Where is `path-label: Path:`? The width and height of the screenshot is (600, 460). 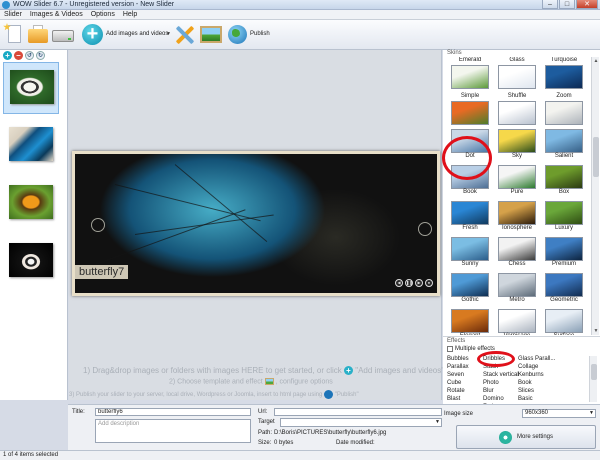 path-label: Path: is located at coordinates (265, 433).